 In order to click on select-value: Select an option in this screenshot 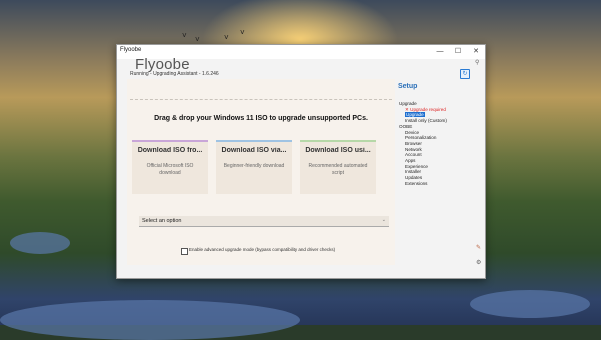, I will do `click(162, 221)`.